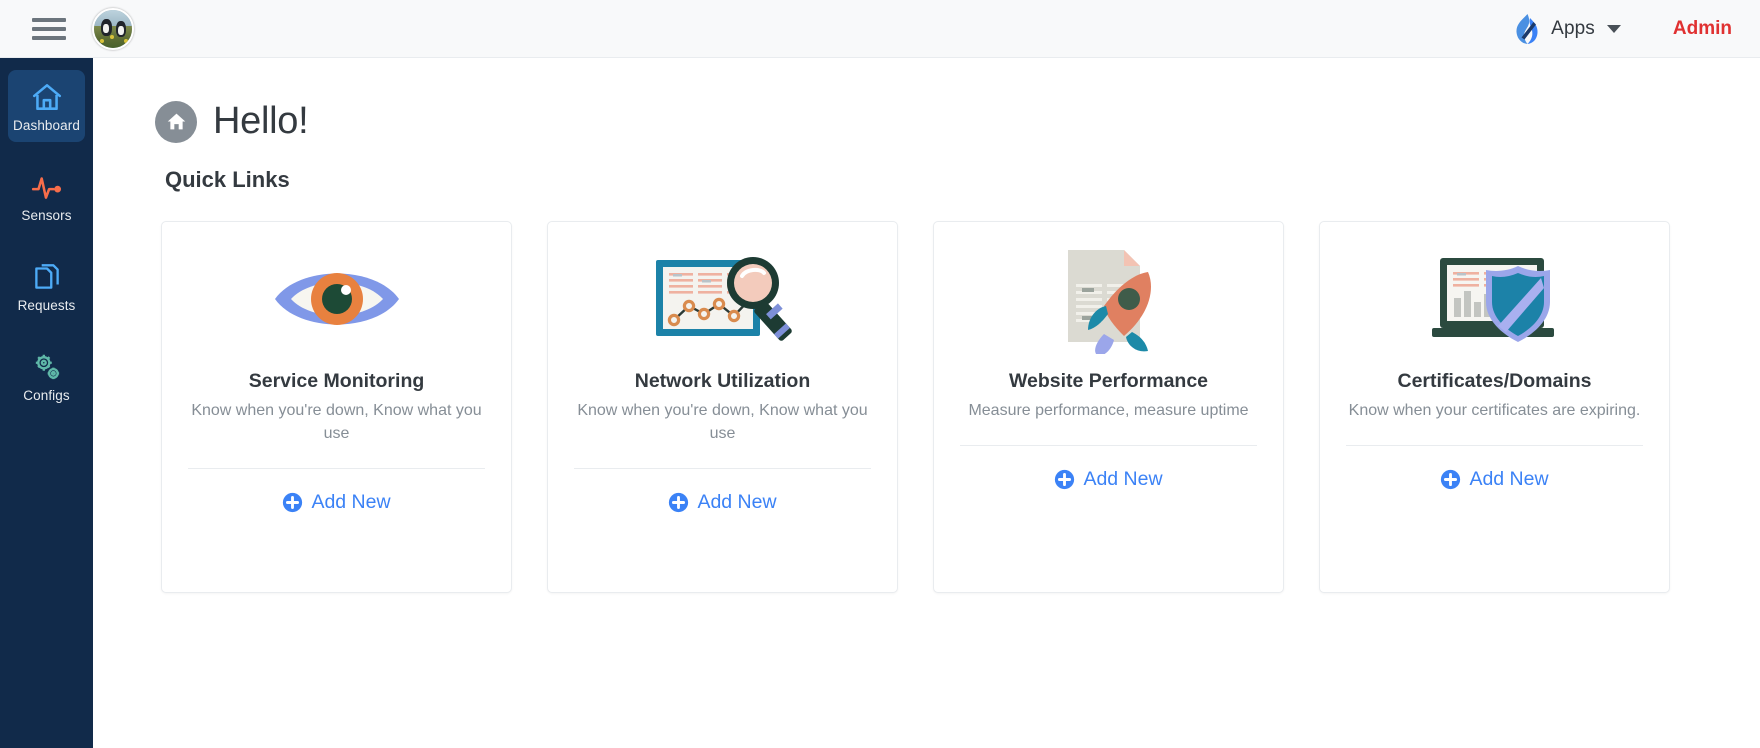 Image resolution: width=1760 pixels, height=748 pixels. What do you see at coordinates (1492, 300) in the screenshot?
I see `laptop-shield-illustration` at bounding box center [1492, 300].